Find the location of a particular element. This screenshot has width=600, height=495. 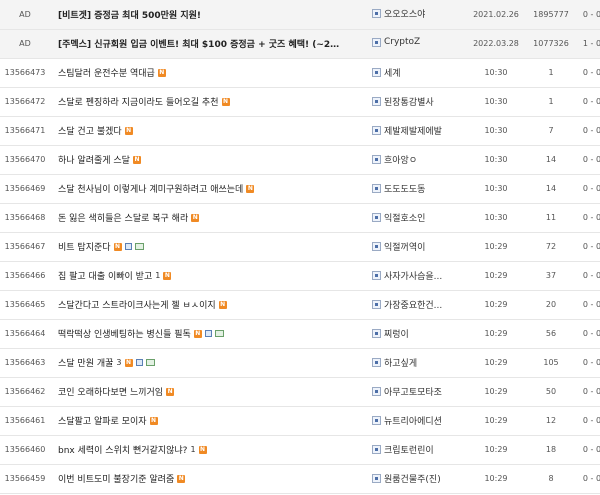

view-count: 1895777 is located at coordinates (551, 14).